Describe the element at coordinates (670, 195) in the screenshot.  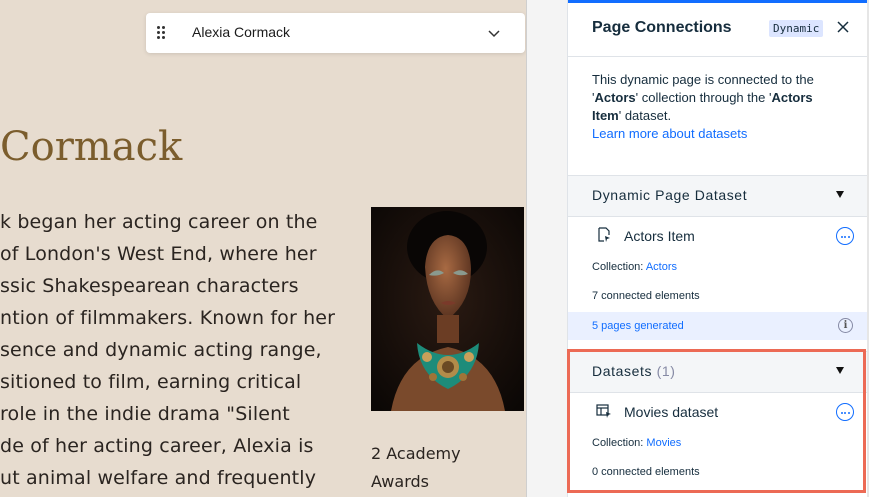
I see `section-title: Dynamic Page Dataset` at that location.